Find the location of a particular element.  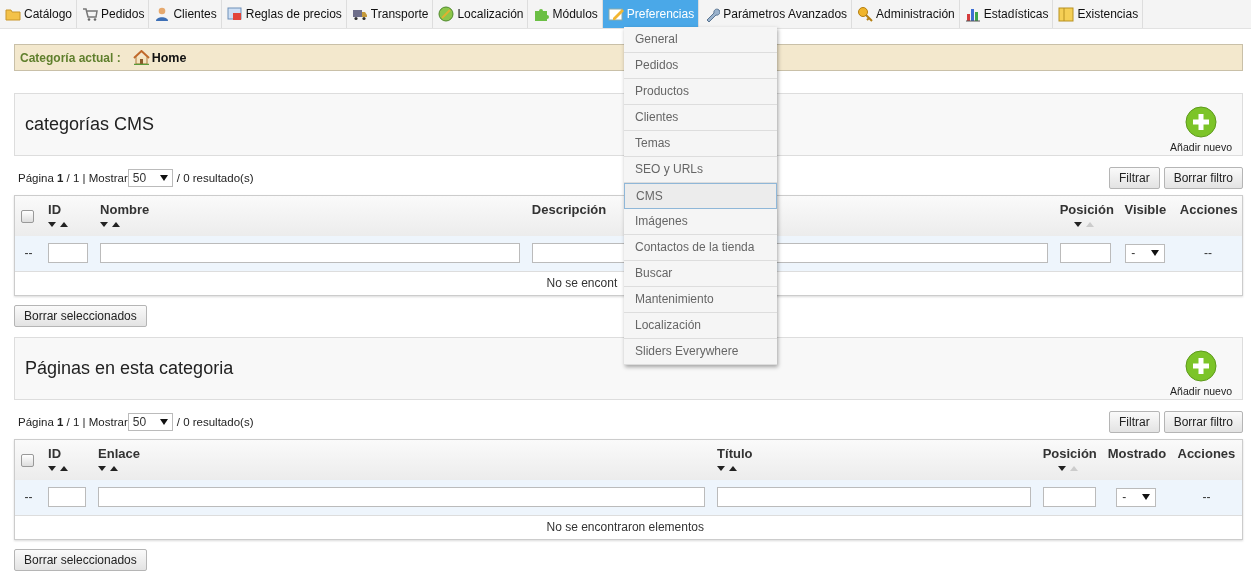

nav-tab: Reglas de precios is located at coordinates (284, 14).